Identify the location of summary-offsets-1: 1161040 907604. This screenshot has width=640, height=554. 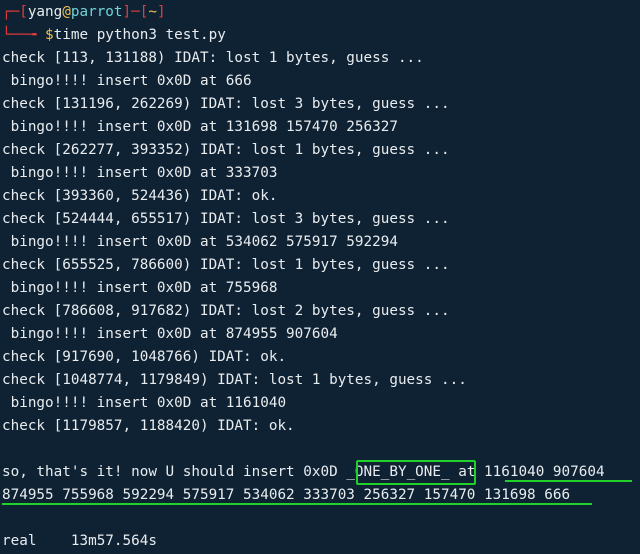
(544, 472).